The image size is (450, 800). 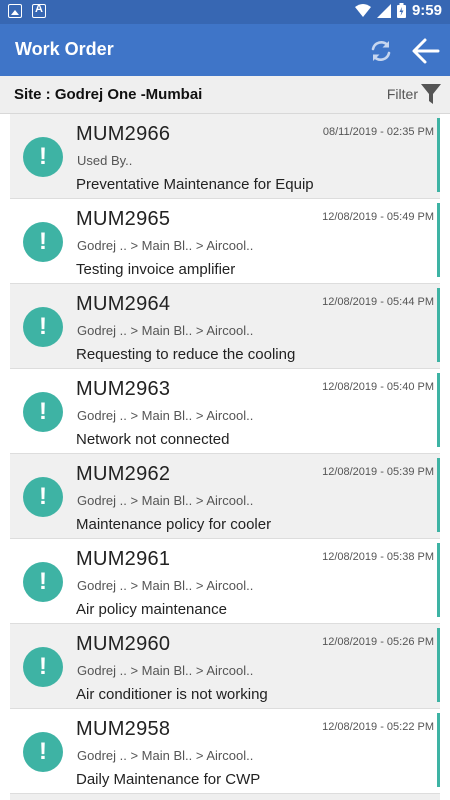 What do you see at coordinates (123, 474) in the screenshot?
I see `work-order-id: MUM2962` at bounding box center [123, 474].